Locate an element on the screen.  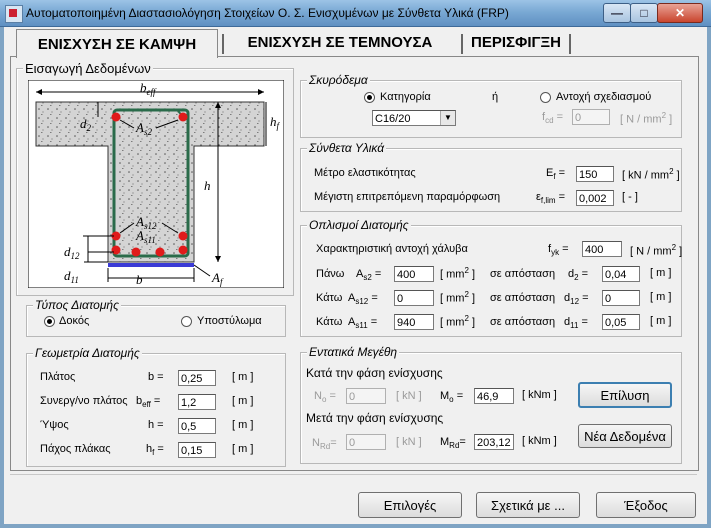
strain-unit: [ - ] is located at coordinates (630, 197).